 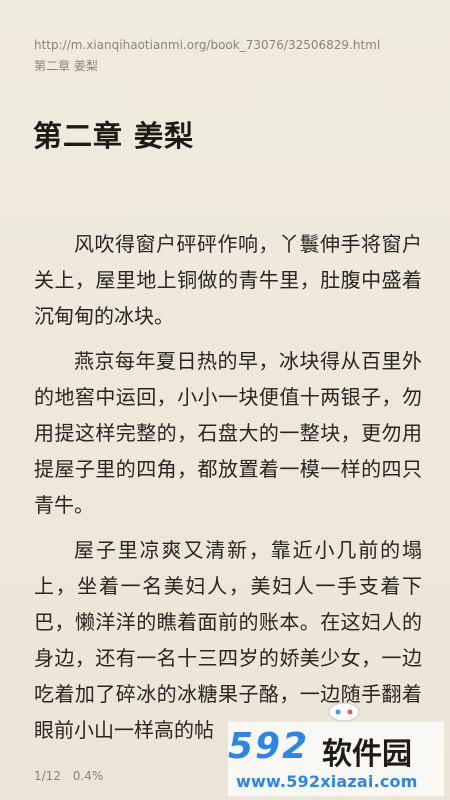 I want to click on reading-progress: 1/12 0.4%, so click(x=72, y=776).